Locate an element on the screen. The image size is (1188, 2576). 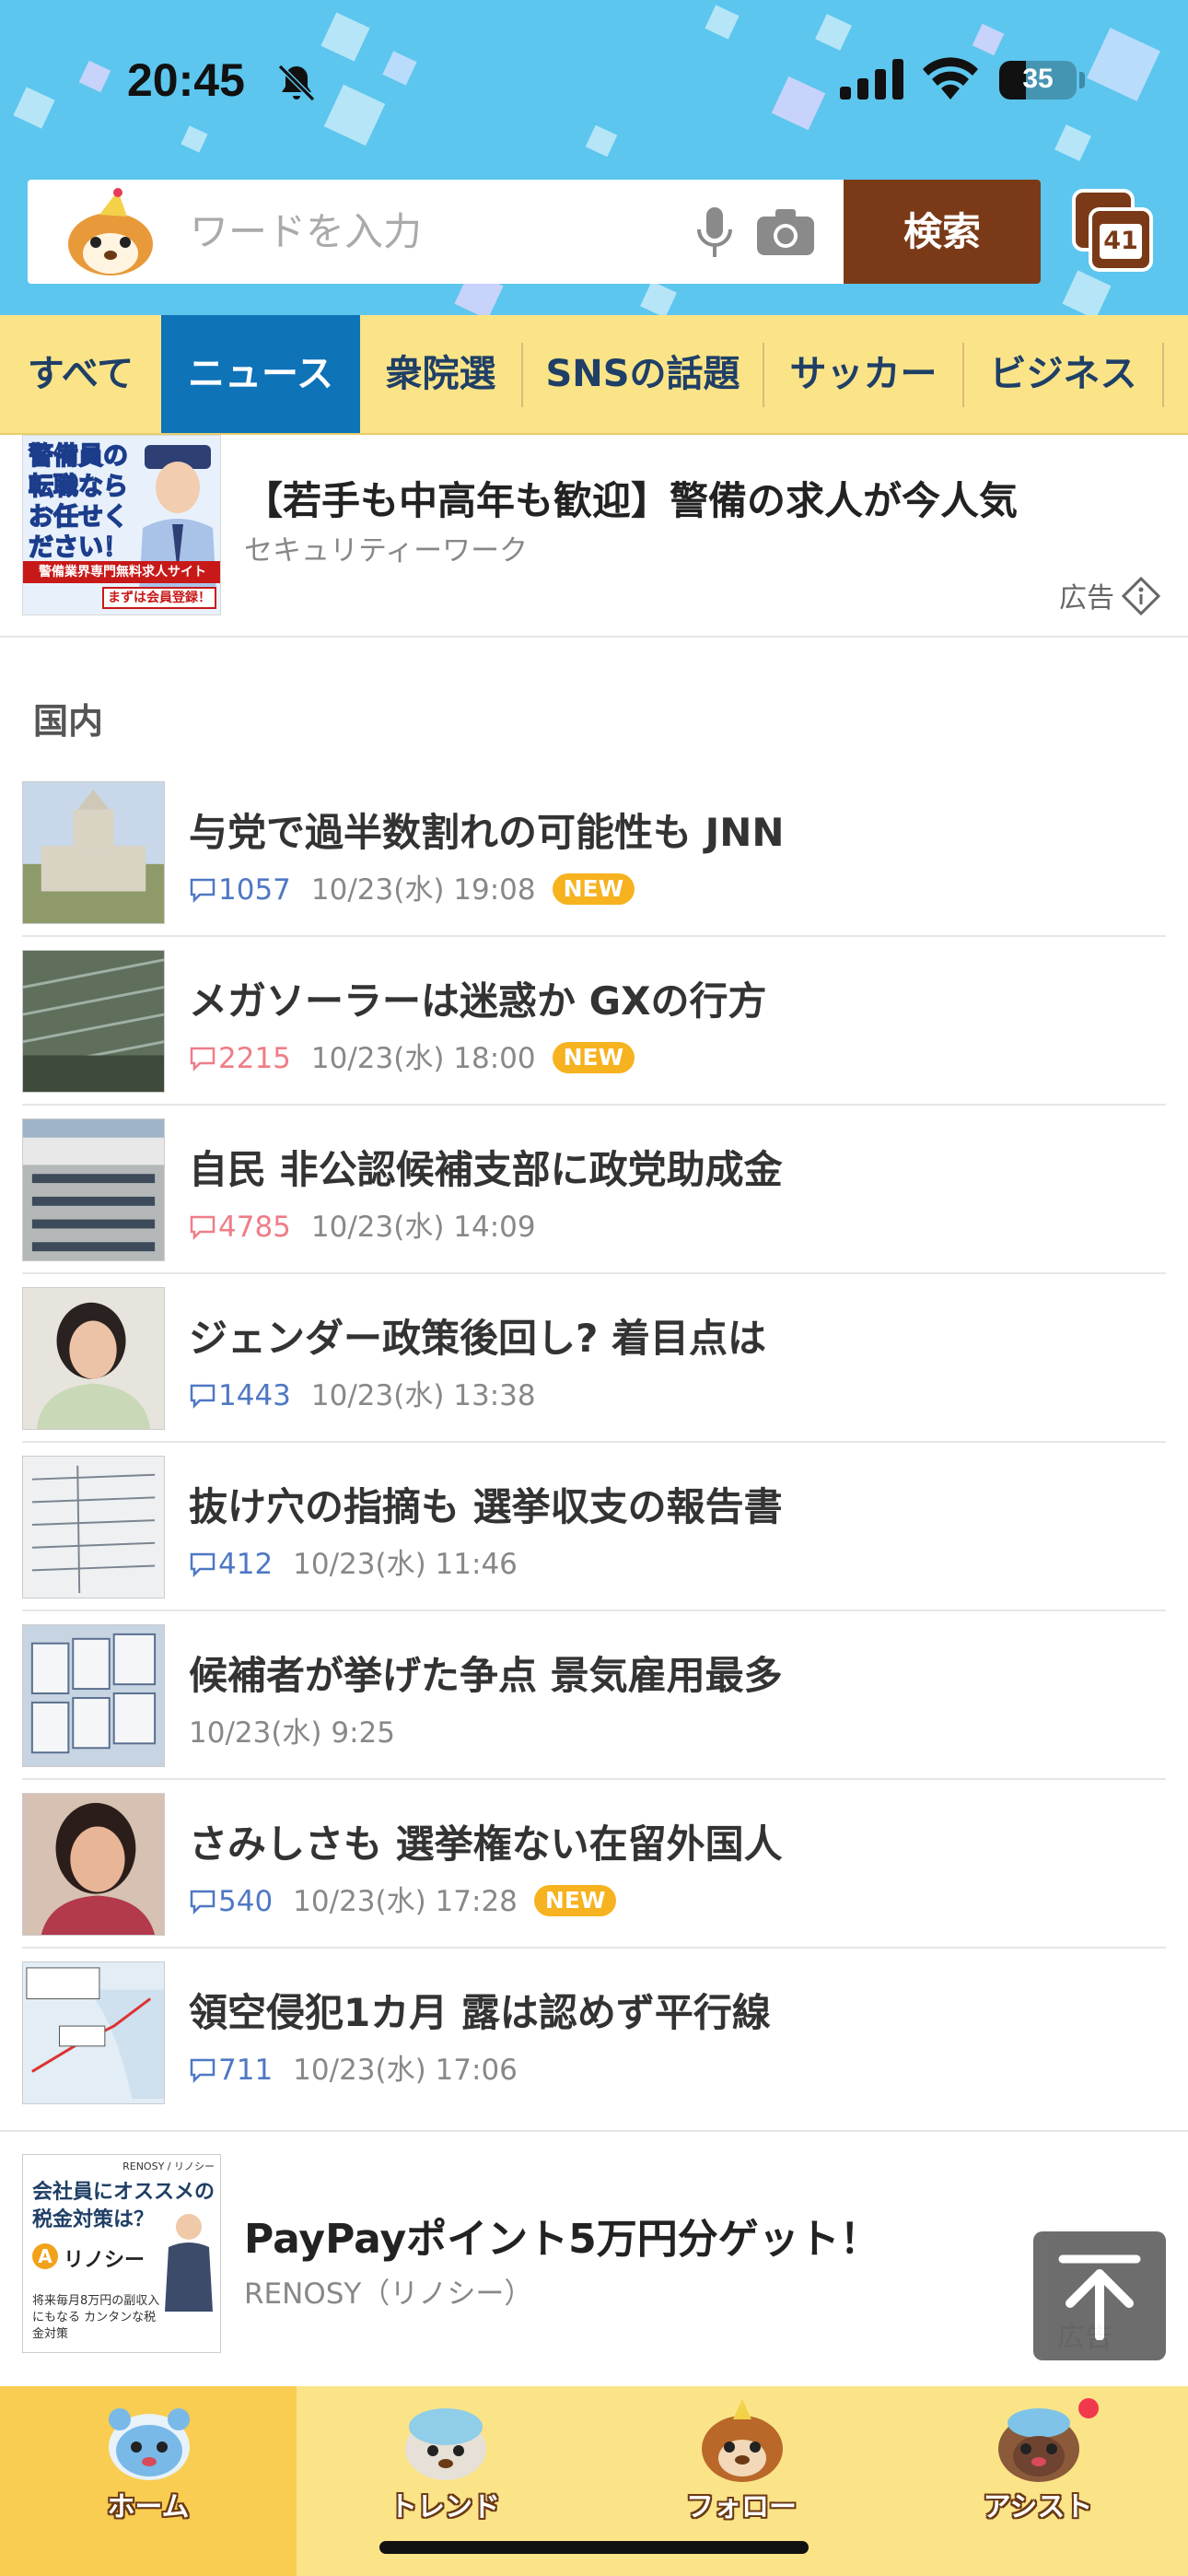
news-item: ジェンダー政策後回し? 着目点は 1443 10/23(水) 13:38 is located at coordinates (594, 1358).